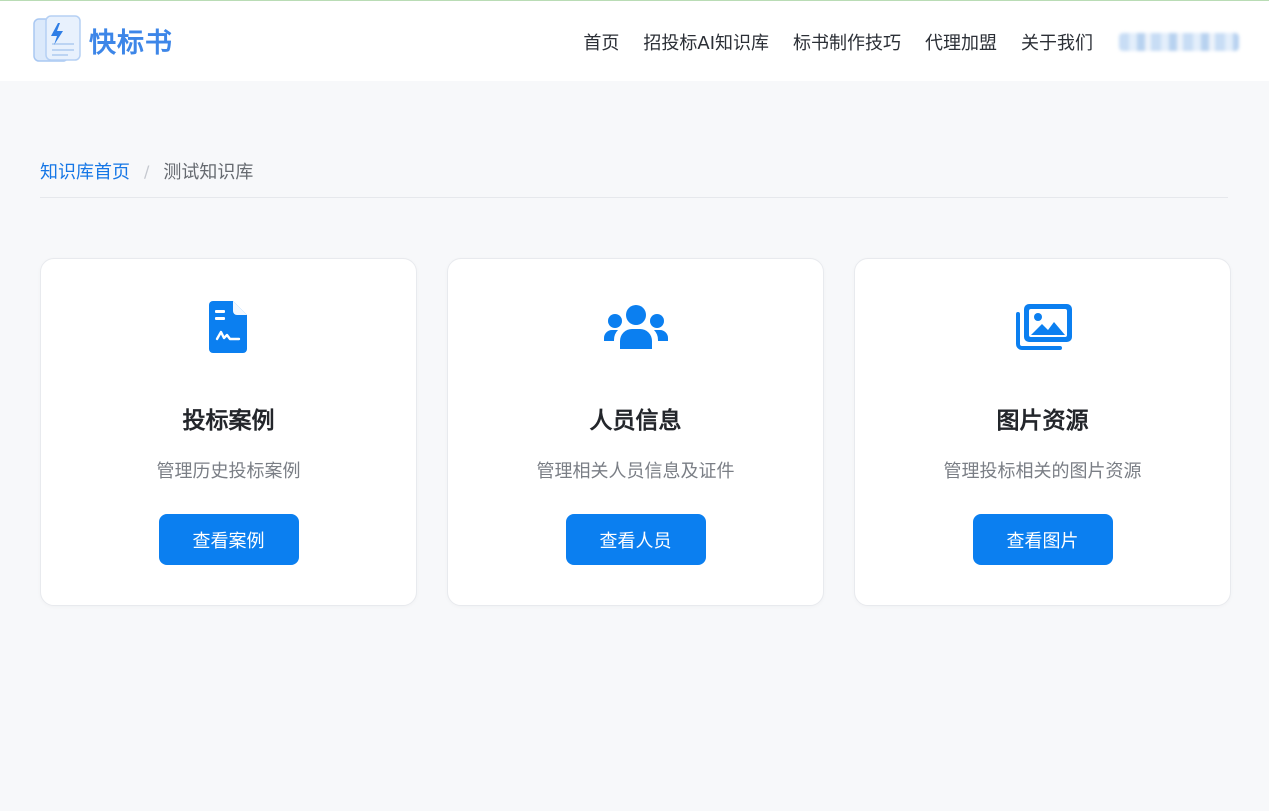 This screenshot has height=811, width=1269. I want to click on site-header: 快标书 首页 招投标AI知识库 标书制作技巧 代理加盟 关于我们, so click(634, 41).